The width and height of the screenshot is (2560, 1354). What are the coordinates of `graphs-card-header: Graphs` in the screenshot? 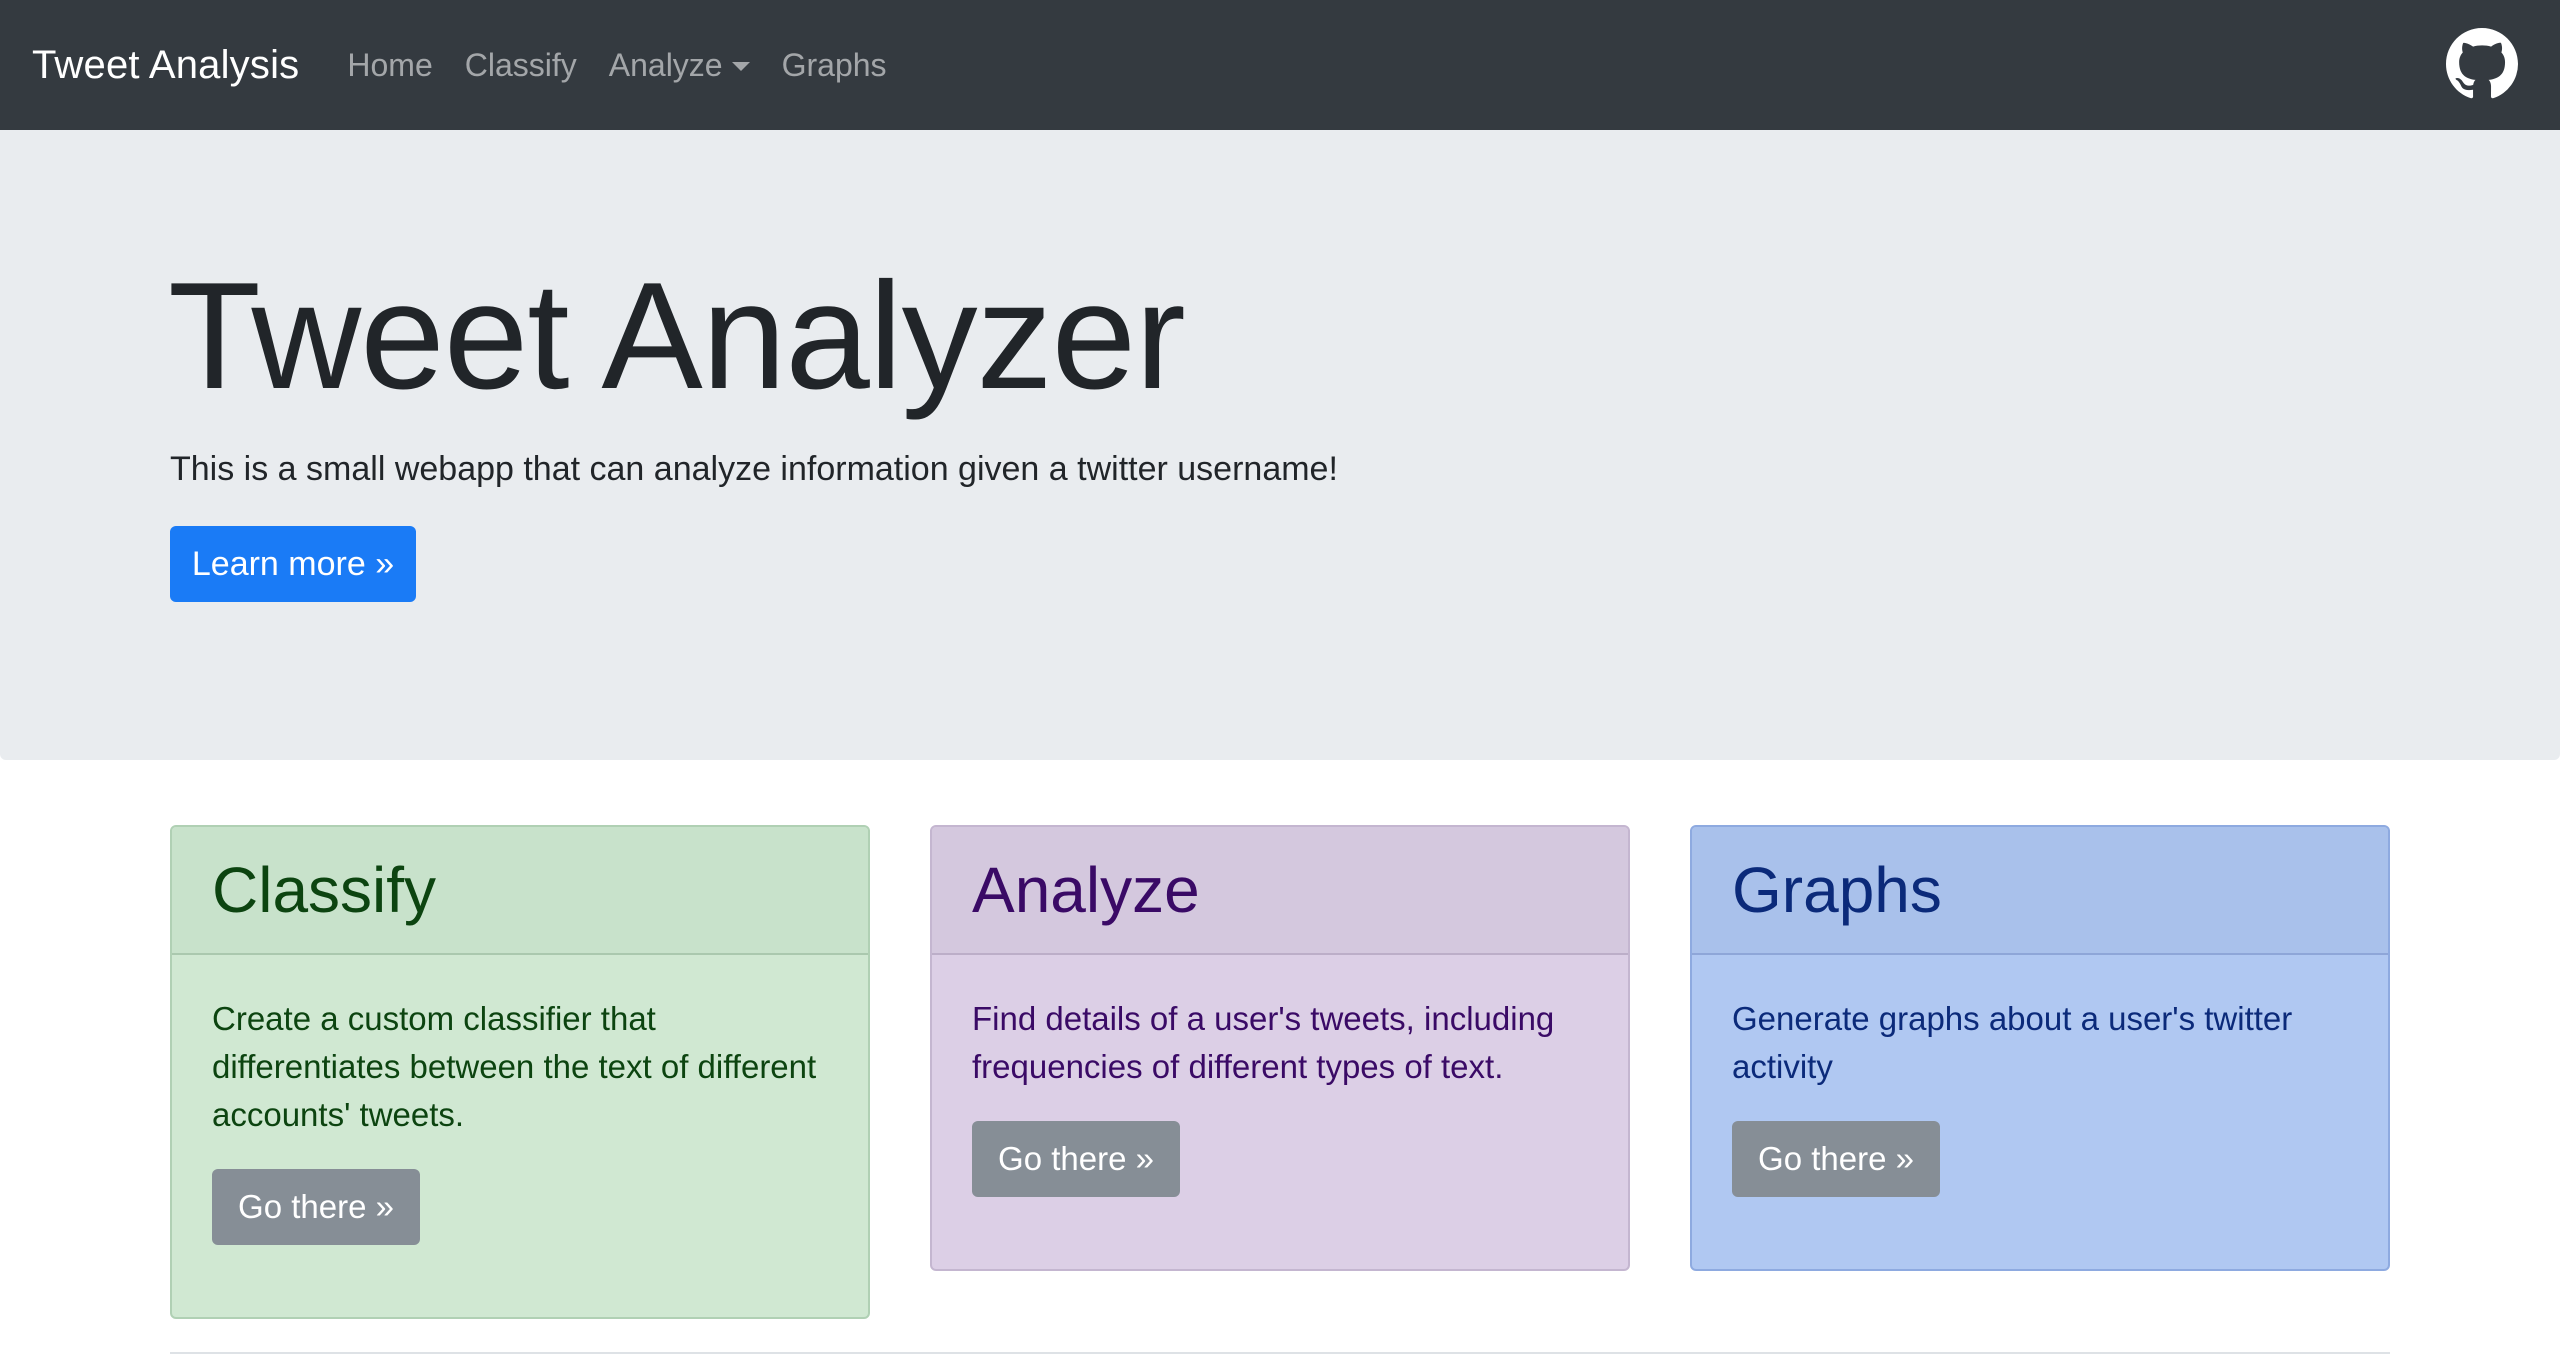 It's located at (2040, 891).